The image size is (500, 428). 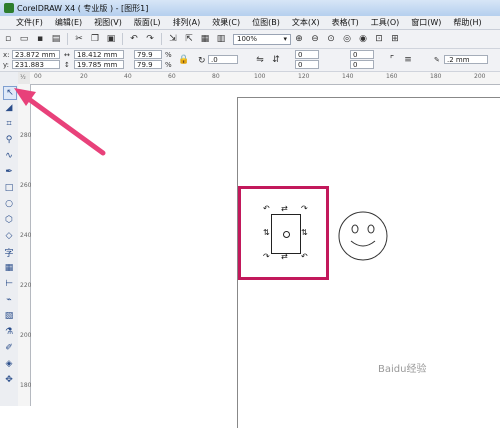 I want to click on rotate-handle-top-right-icon: ↷, so click(x=304, y=209).